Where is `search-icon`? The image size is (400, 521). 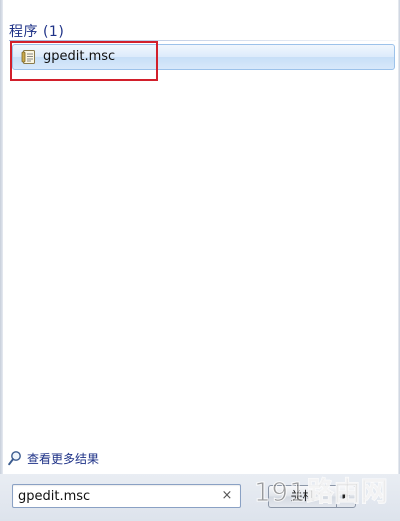 search-icon is located at coordinates (15, 458).